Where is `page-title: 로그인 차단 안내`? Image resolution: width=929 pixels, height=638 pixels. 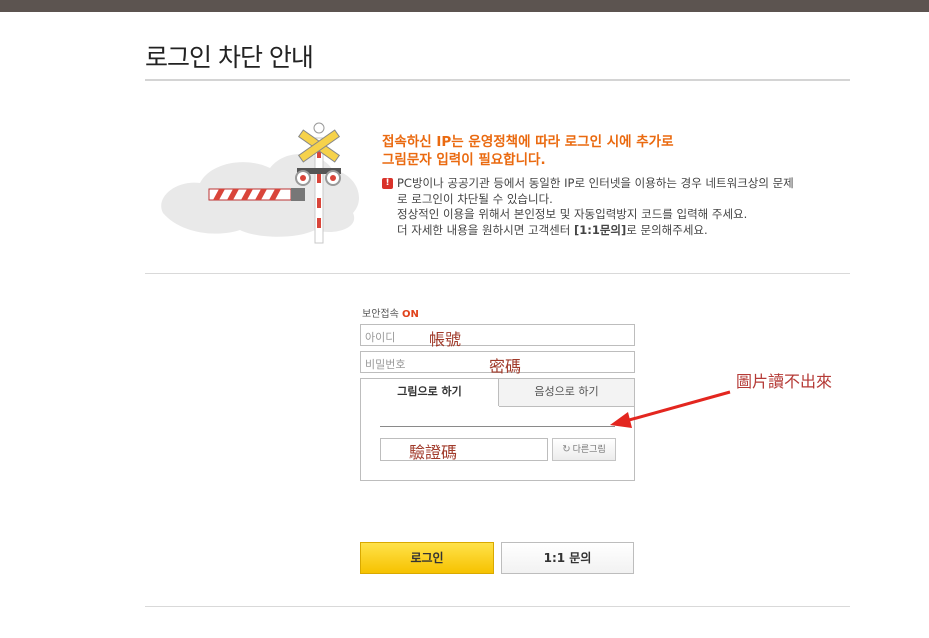
page-title: 로그인 차단 안내 is located at coordinates (229, 57).